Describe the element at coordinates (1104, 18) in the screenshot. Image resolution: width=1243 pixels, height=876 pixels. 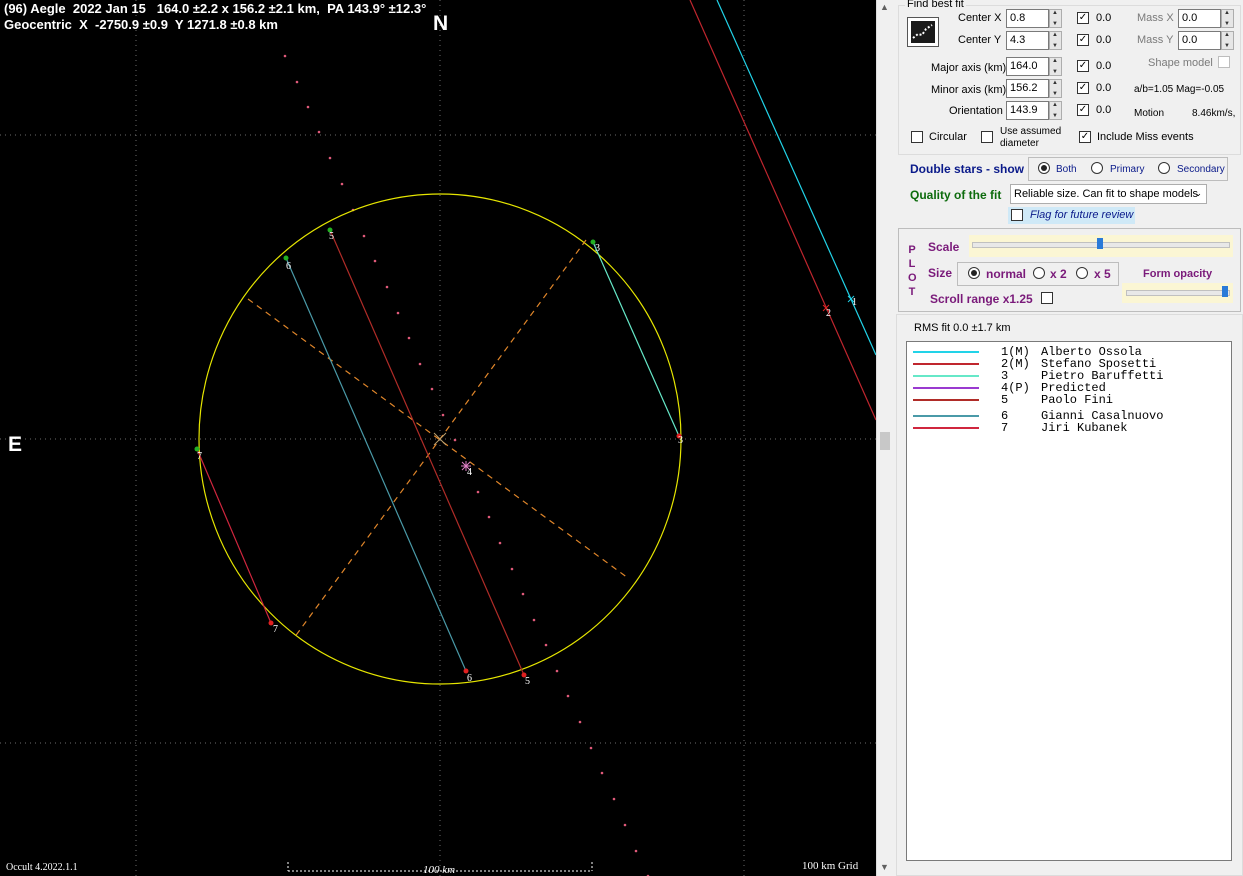
I see `center-x-weight: 0.0` at that location.